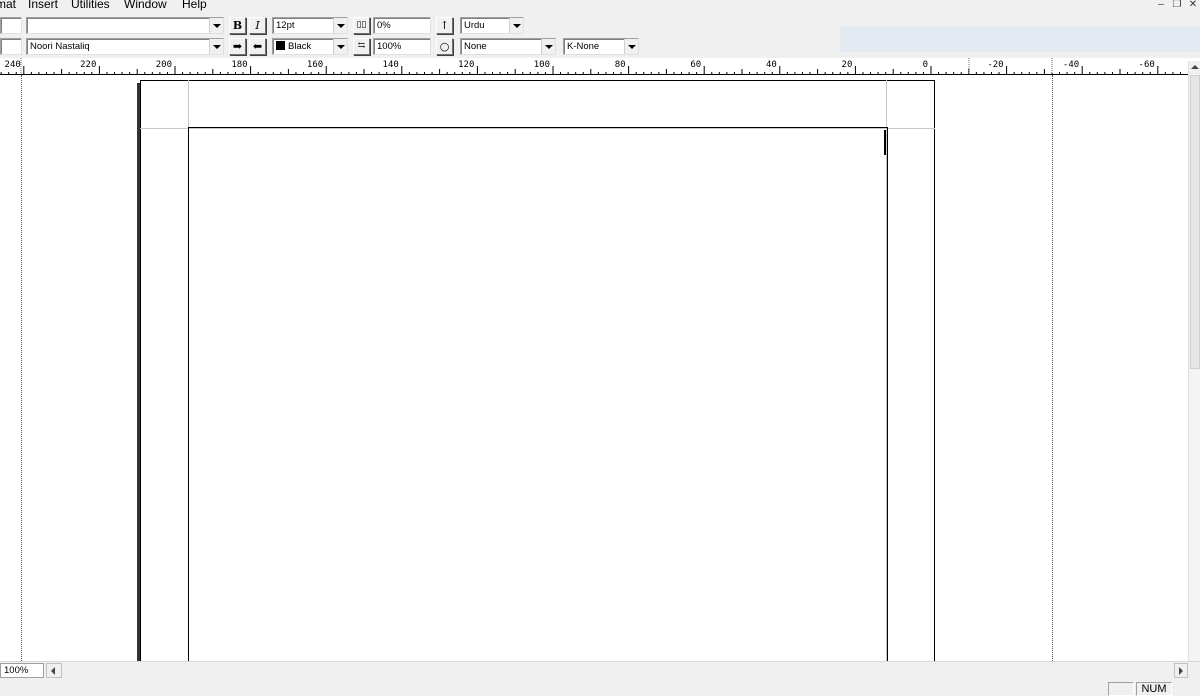 This screenshot has width=1200, height=696. I want to click on font-size-combo: 12pt, so click(310, 25).